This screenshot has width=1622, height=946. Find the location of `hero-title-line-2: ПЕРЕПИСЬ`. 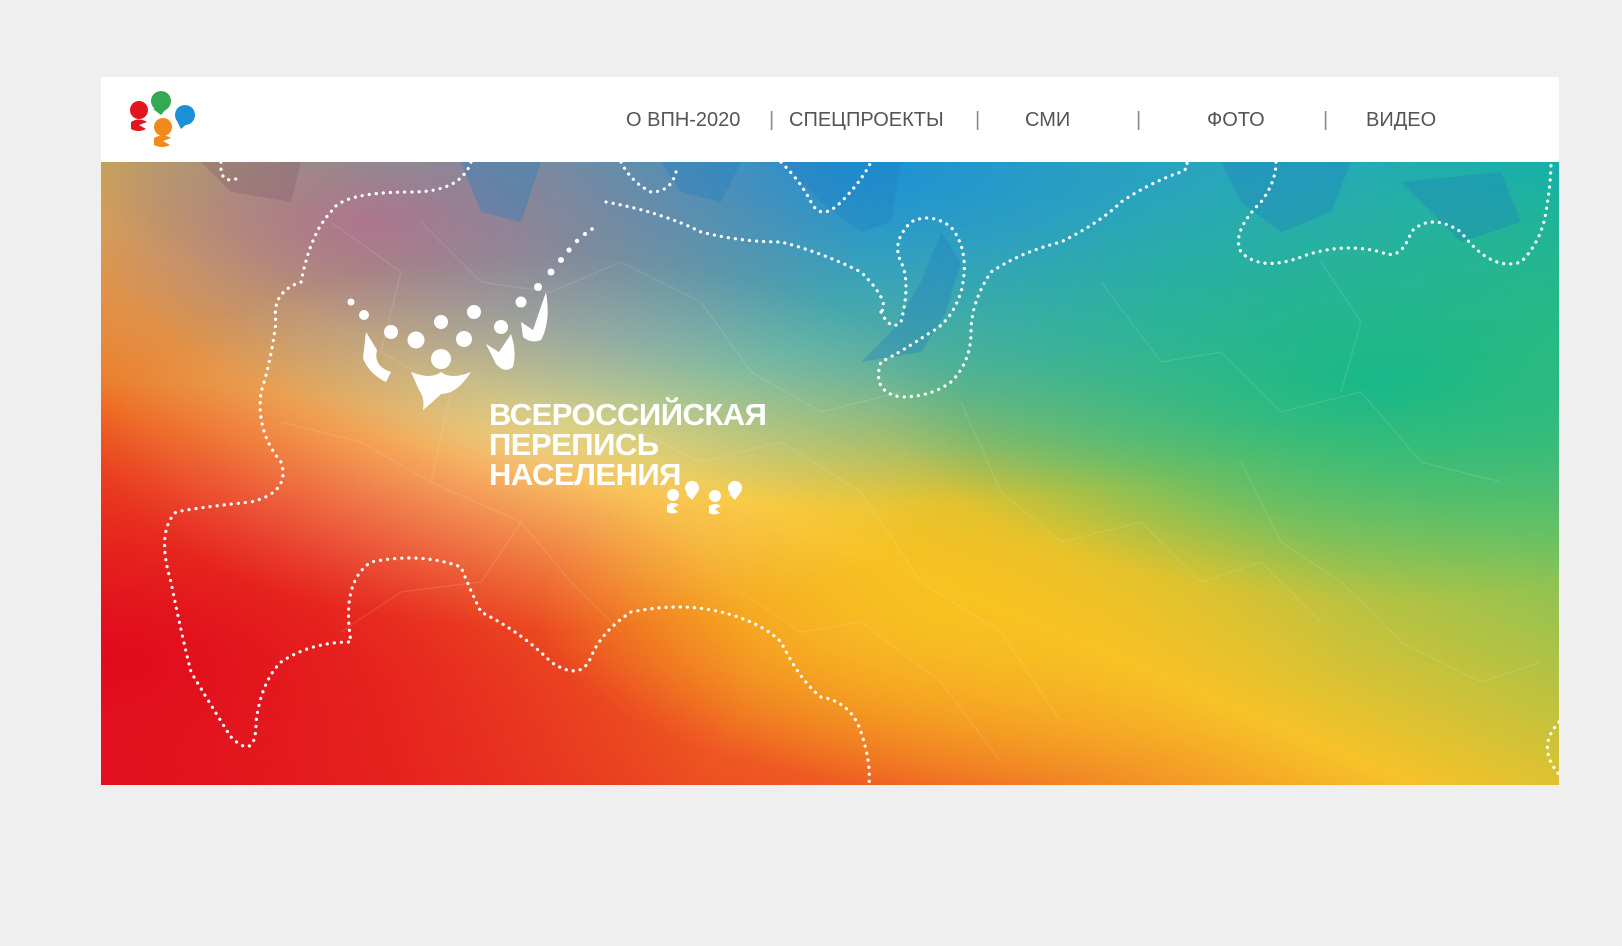

hero-title-line-2: ПЕРЕПИСЬ is located at coordinates (574, 444).